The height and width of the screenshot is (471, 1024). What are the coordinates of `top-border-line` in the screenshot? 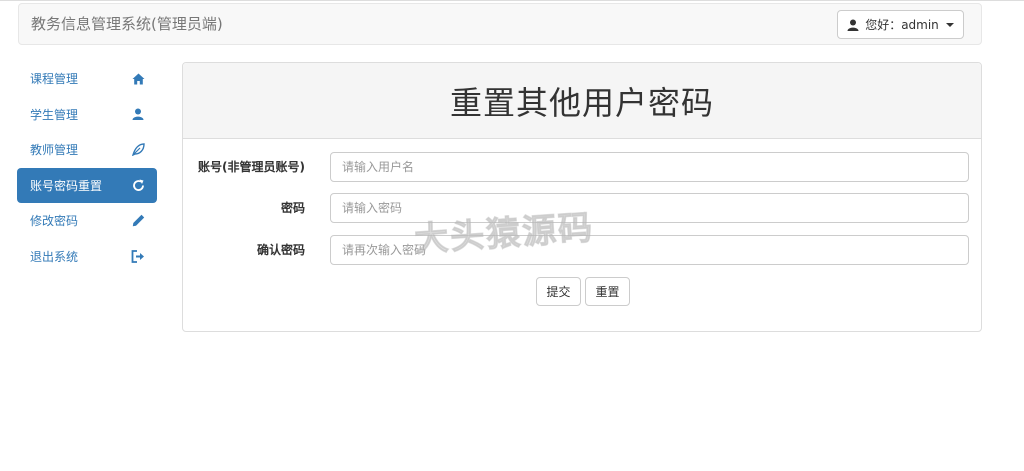 It's located at (512, 0).